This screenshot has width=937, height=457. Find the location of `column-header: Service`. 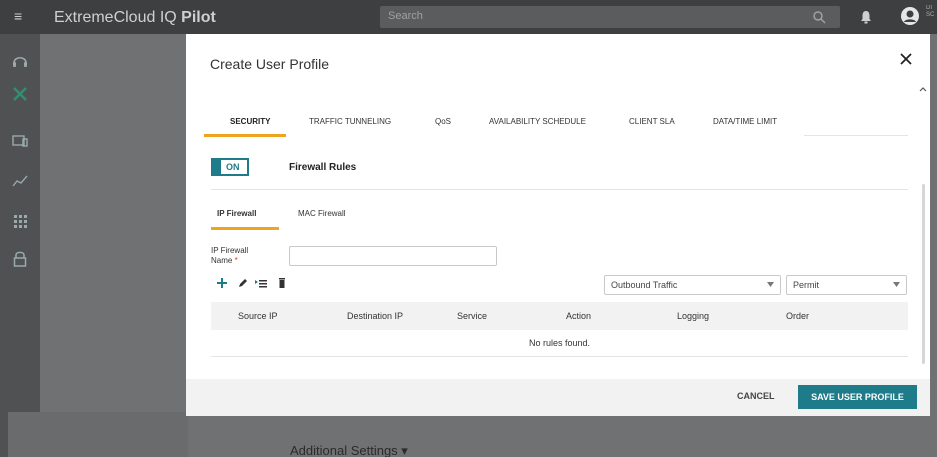

column-header: Service is located at coordinates (472, 316).